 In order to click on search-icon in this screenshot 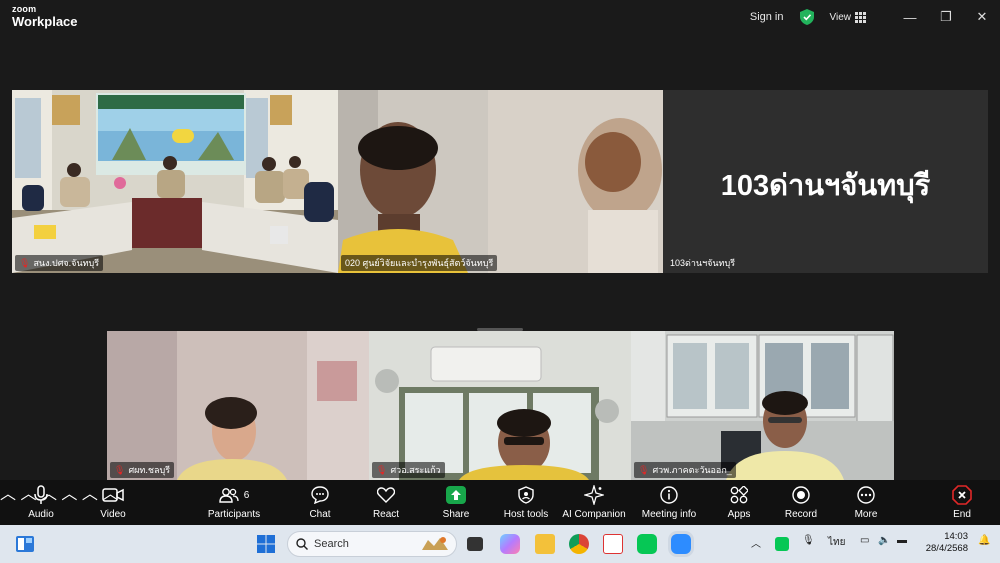, I will do `click(302, 544)`.